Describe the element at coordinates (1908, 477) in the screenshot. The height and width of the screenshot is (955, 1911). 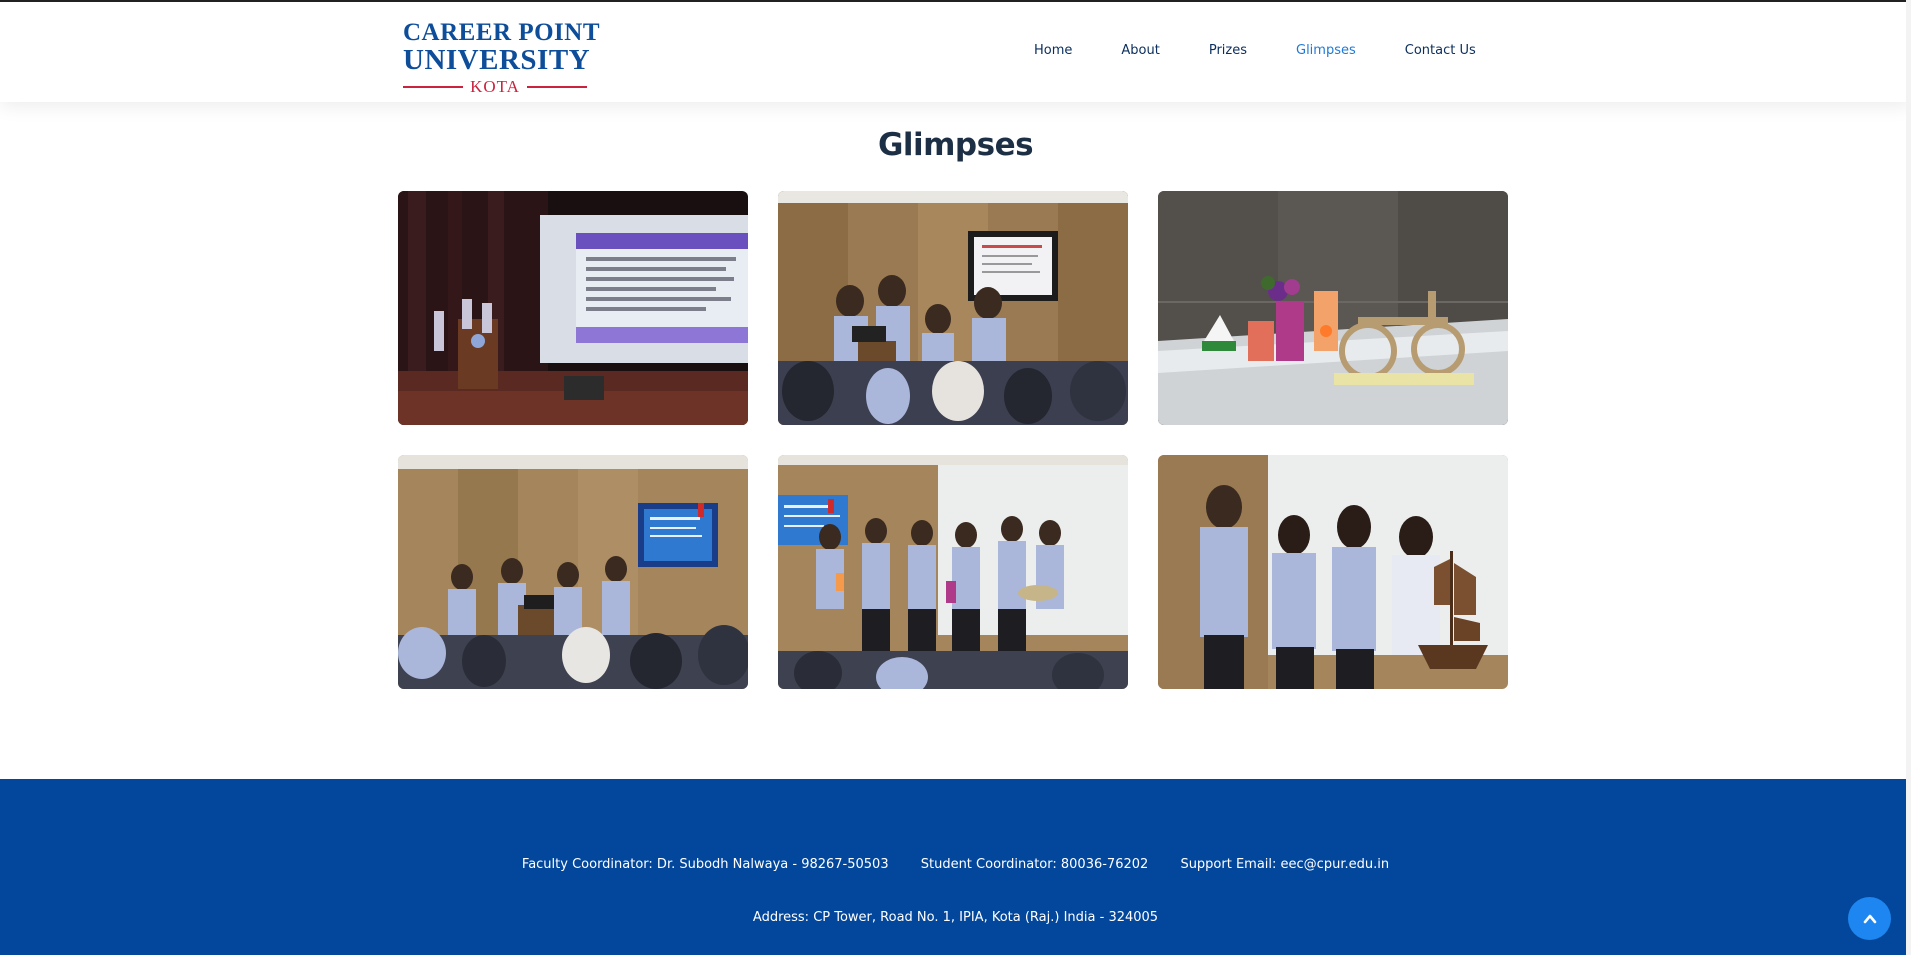
I see `window-scrollbar` at that location.